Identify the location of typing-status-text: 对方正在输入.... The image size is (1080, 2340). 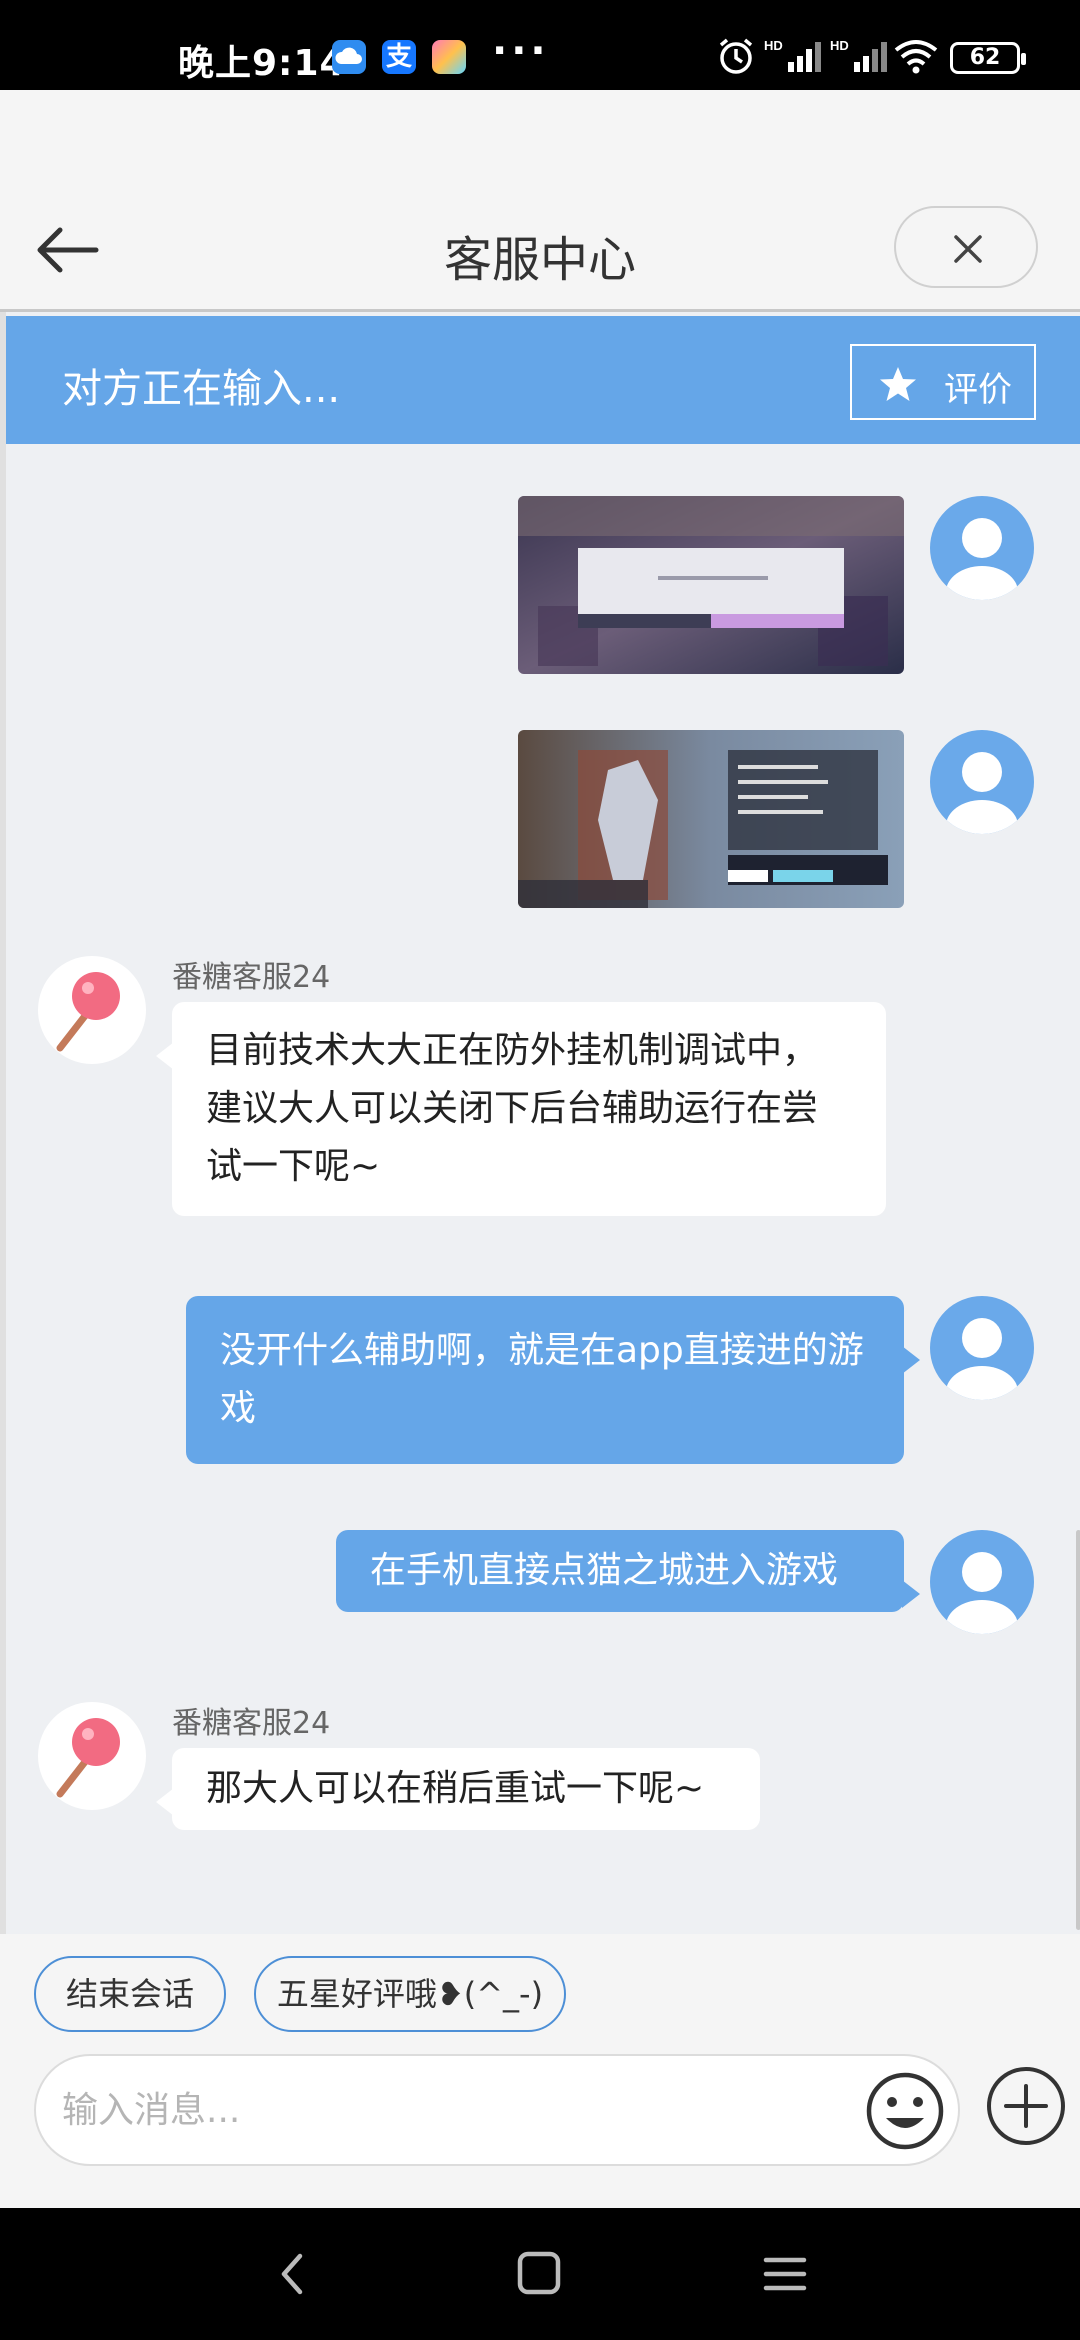
(201, 389).